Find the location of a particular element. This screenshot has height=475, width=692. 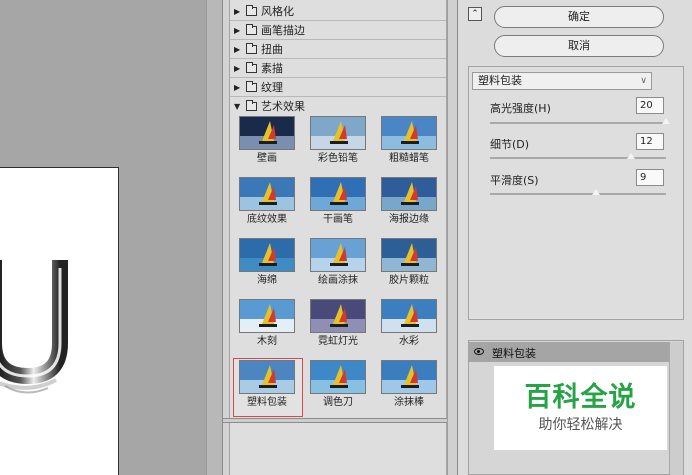

category-distort: ▶ 扭曲 is located at coordinates (339, 49).